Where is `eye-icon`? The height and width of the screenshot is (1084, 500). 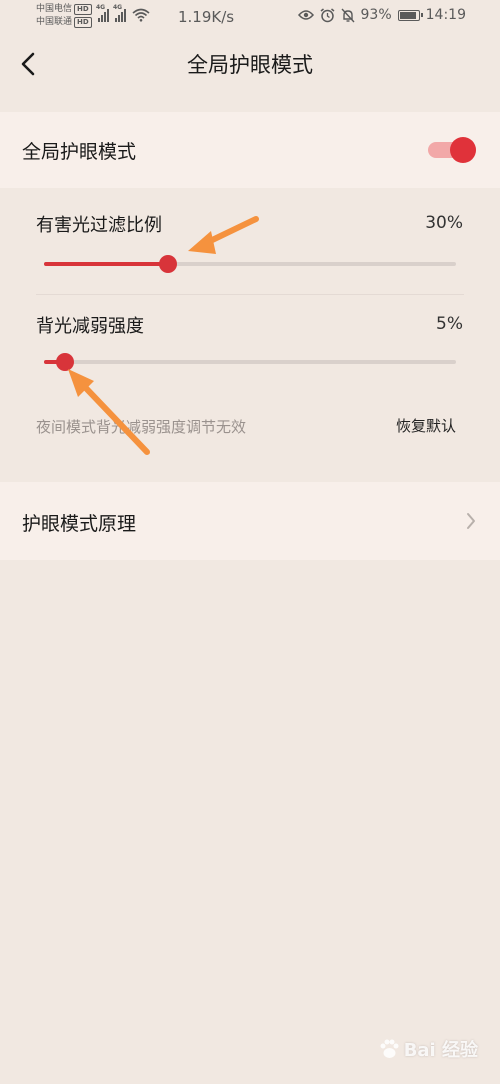
eye-icon is located at coordinates (305, 15).